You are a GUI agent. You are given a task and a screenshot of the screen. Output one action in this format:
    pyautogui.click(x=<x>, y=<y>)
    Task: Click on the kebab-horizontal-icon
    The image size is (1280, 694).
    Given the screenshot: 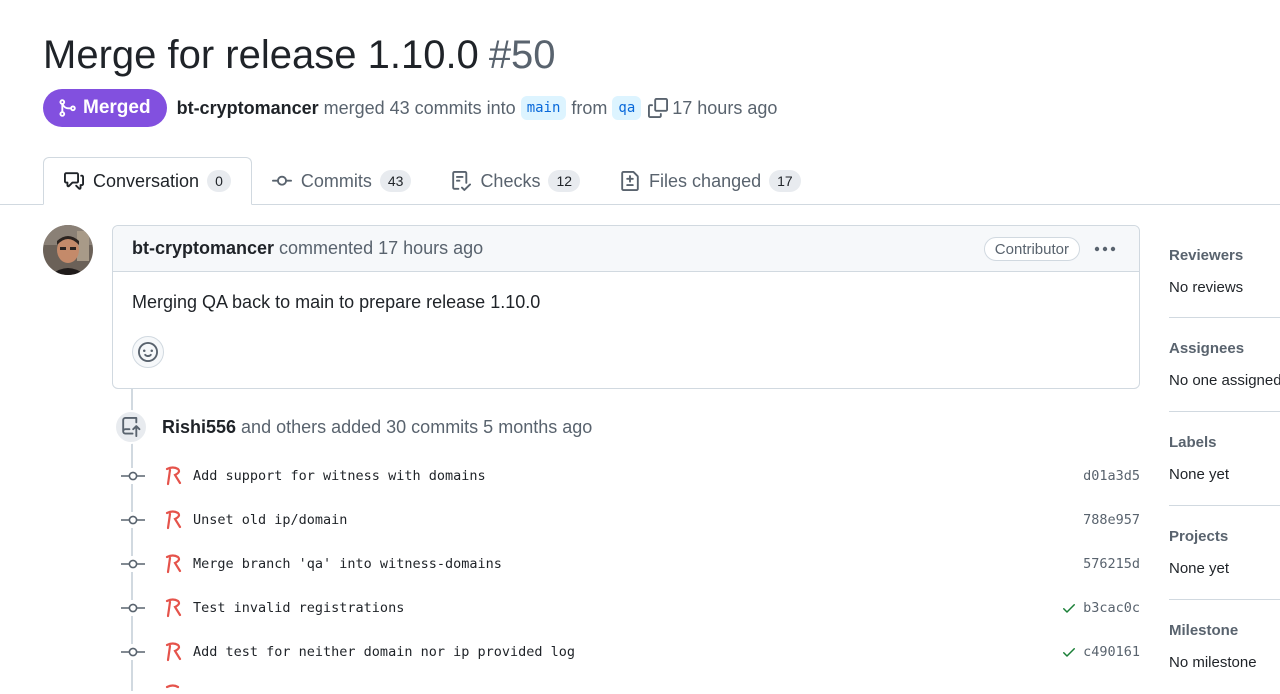 What is the action you would take?
    pyautogui.click(x=1105, y=249)
    